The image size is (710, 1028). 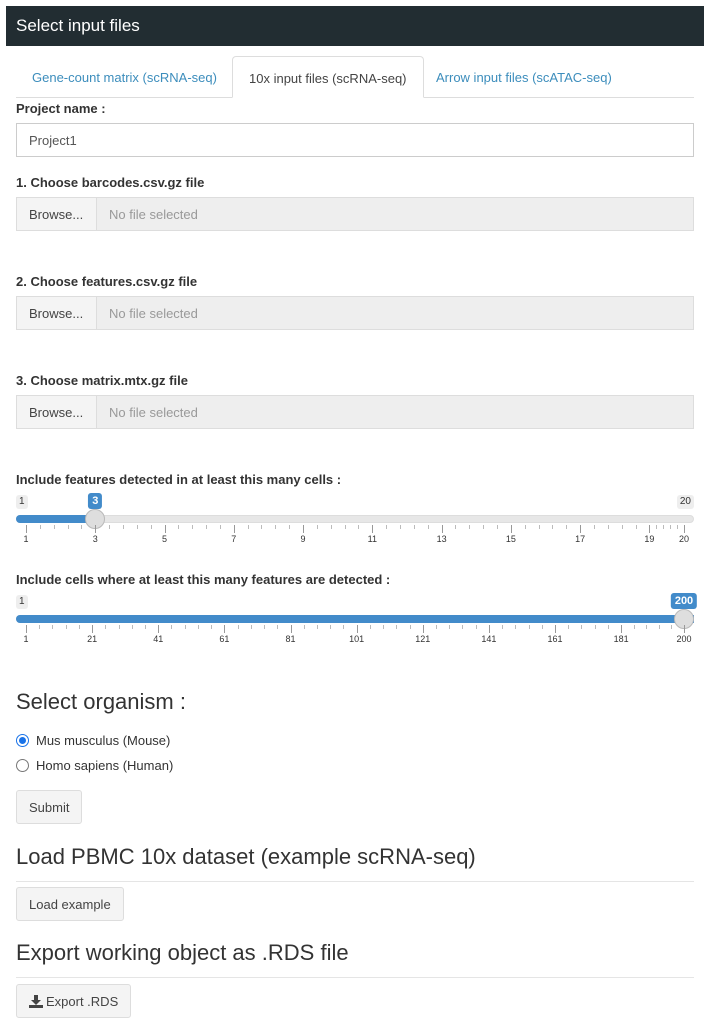 I want to click on slider-track, so click(x=355, y=519).